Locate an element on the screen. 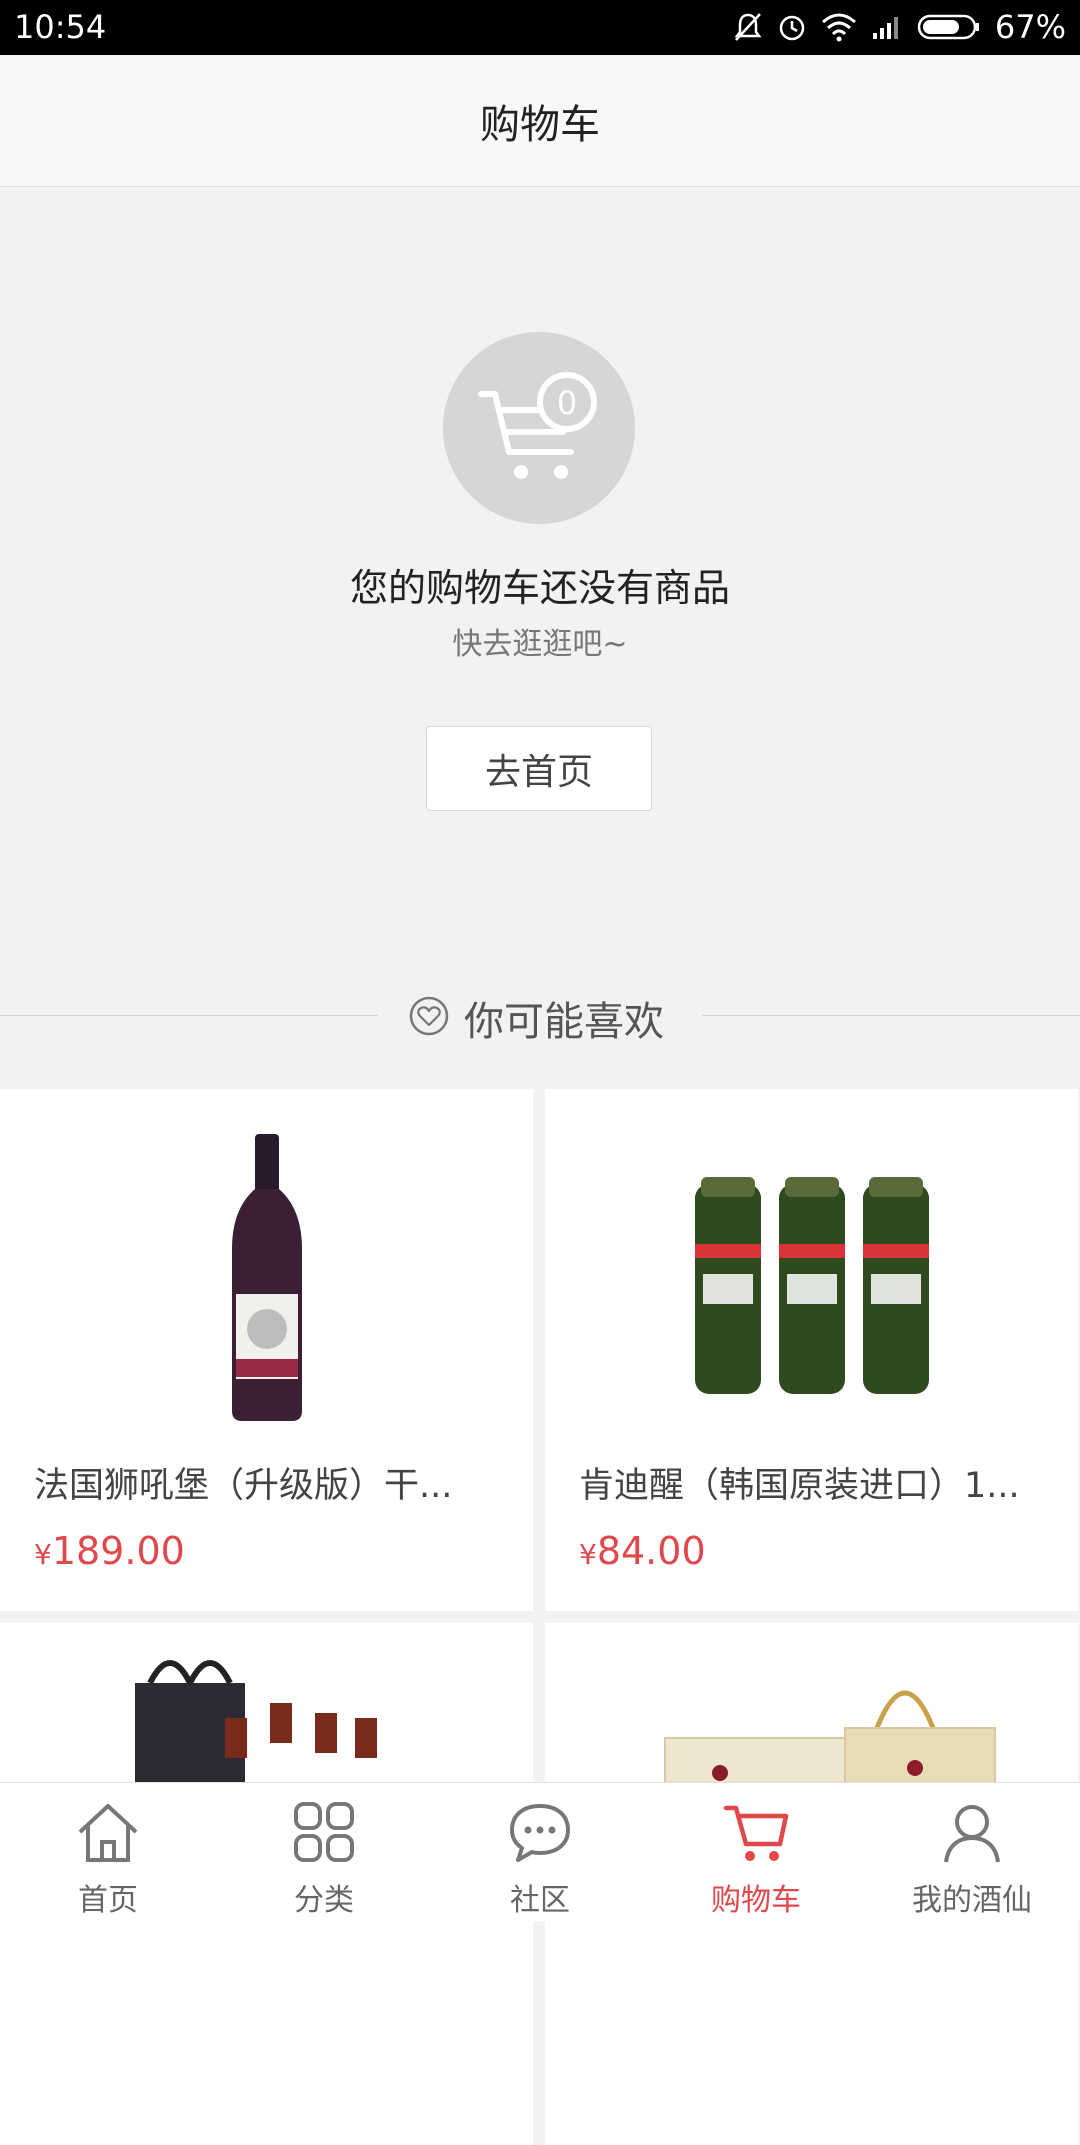  tab-label: 购物车 is located at coordinates (756, 1900).